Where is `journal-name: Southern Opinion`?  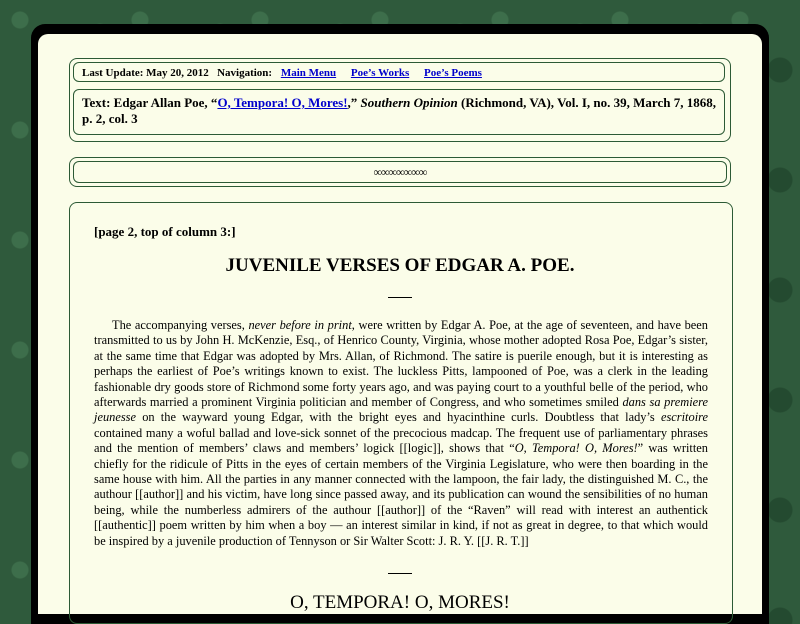 journal-name: Southern Opinion is located at coordinates (409, 102).